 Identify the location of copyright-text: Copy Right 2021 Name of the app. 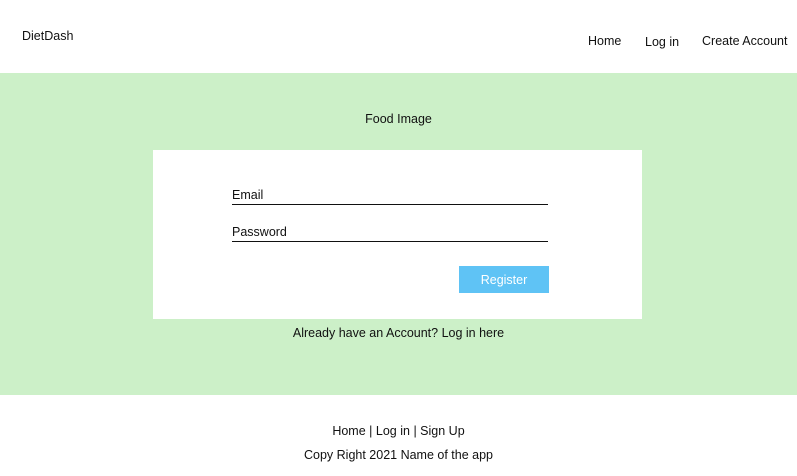
(398, 455).